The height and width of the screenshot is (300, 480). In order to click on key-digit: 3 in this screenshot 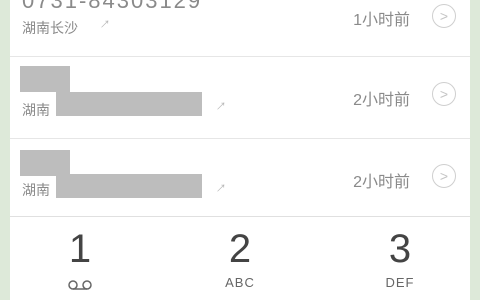, I will do `click(400, 249)`.